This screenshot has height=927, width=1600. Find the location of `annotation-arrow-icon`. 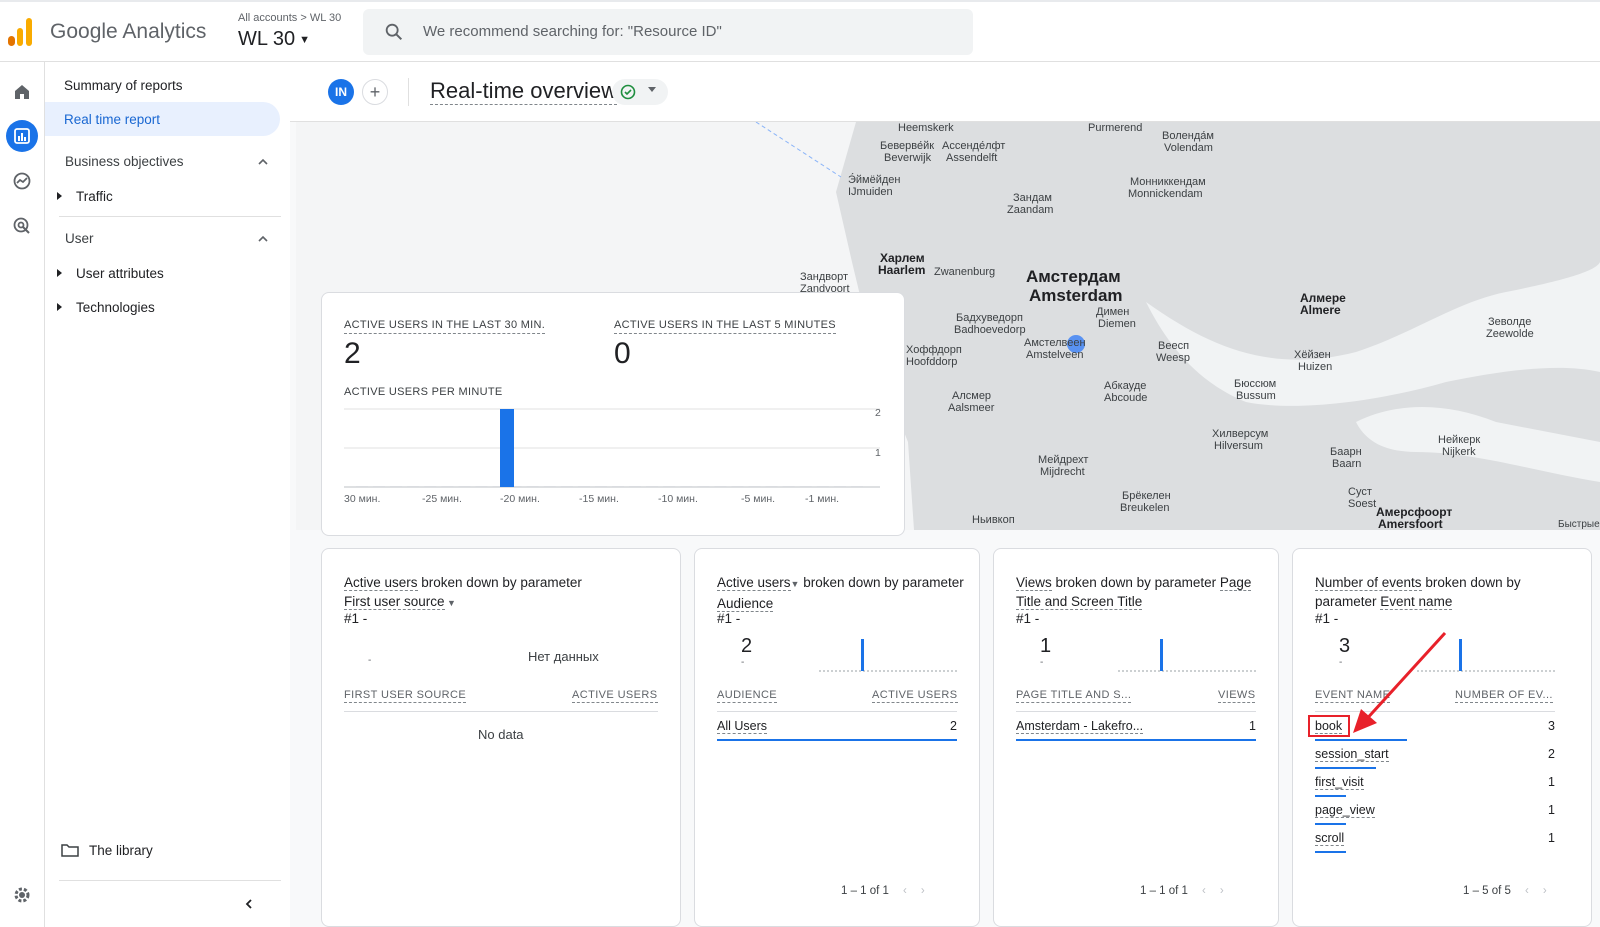

annotation-arrow-icon is located at coordinates (1400, 682).